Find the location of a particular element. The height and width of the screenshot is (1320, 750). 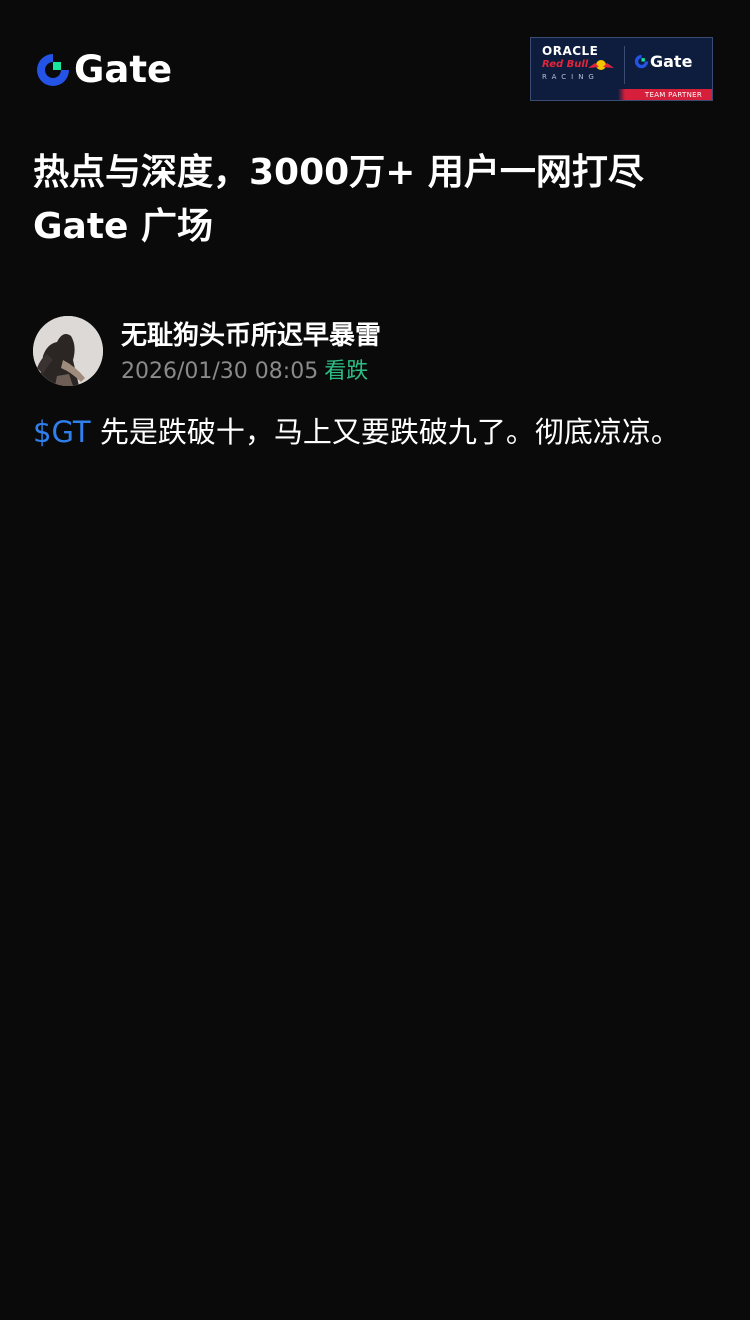

gate-logo-small-icon is located at coordinates (641, 61).